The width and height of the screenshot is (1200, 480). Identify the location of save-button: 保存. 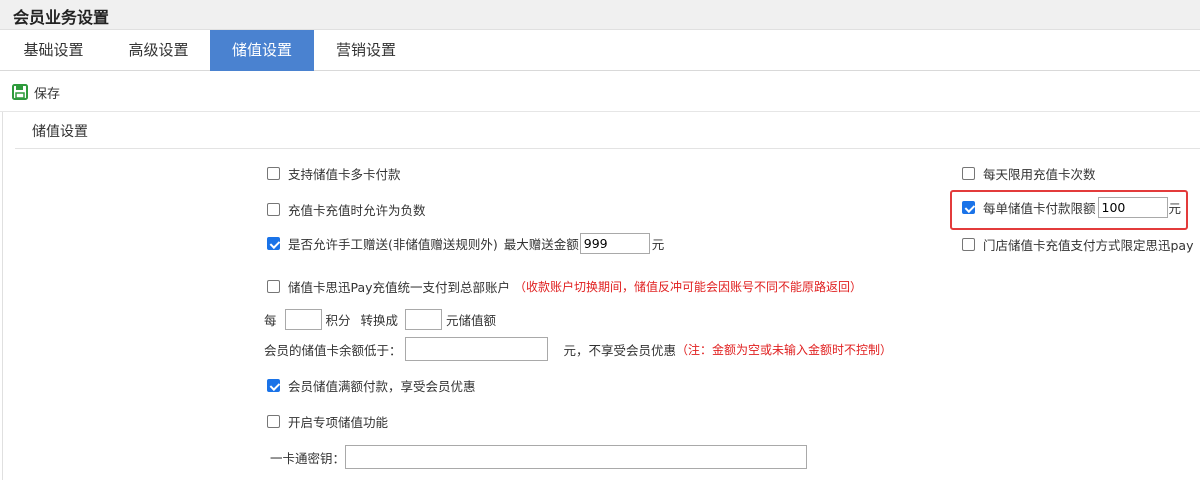
(36, 92).